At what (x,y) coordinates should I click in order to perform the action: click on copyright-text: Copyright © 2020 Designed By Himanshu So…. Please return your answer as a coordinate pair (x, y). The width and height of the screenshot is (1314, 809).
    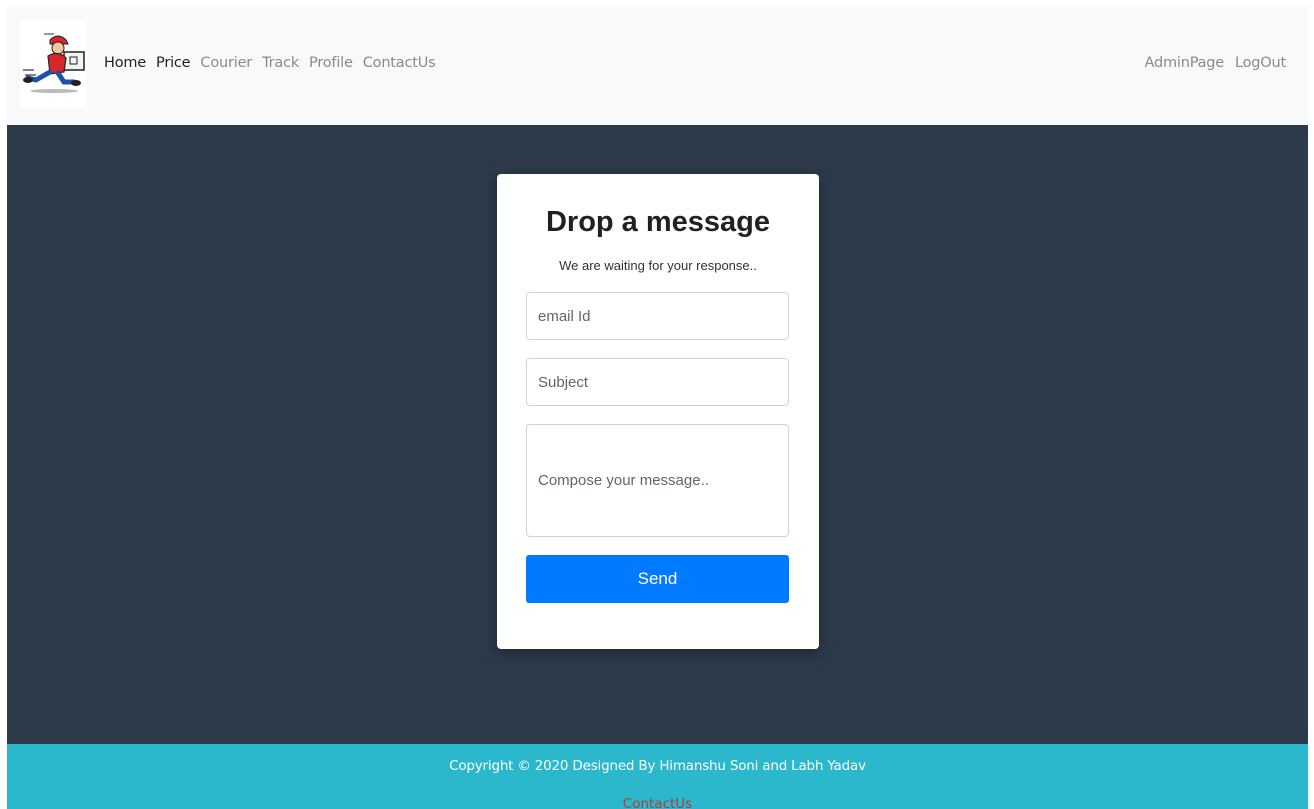
    Looking at the image, I should click on (657, 766).